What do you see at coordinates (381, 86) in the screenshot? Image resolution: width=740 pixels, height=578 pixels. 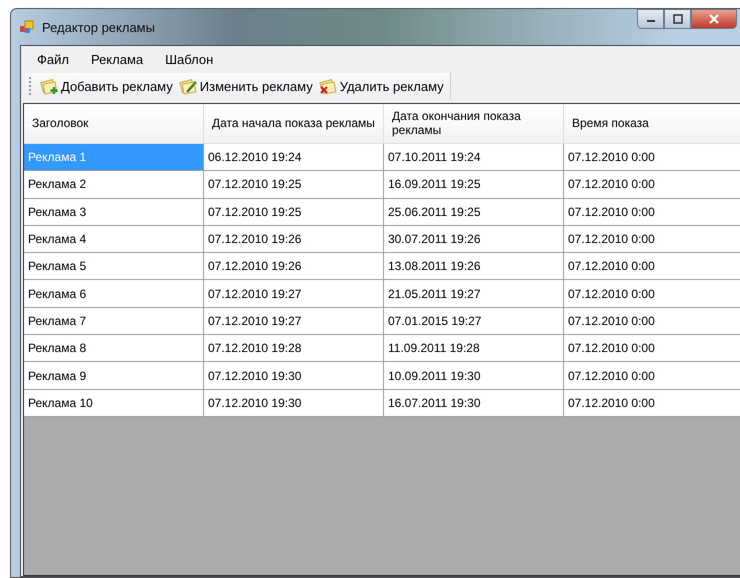 I see `toolbar-button: Удалить рекламу` at bounding box center [381, 86].